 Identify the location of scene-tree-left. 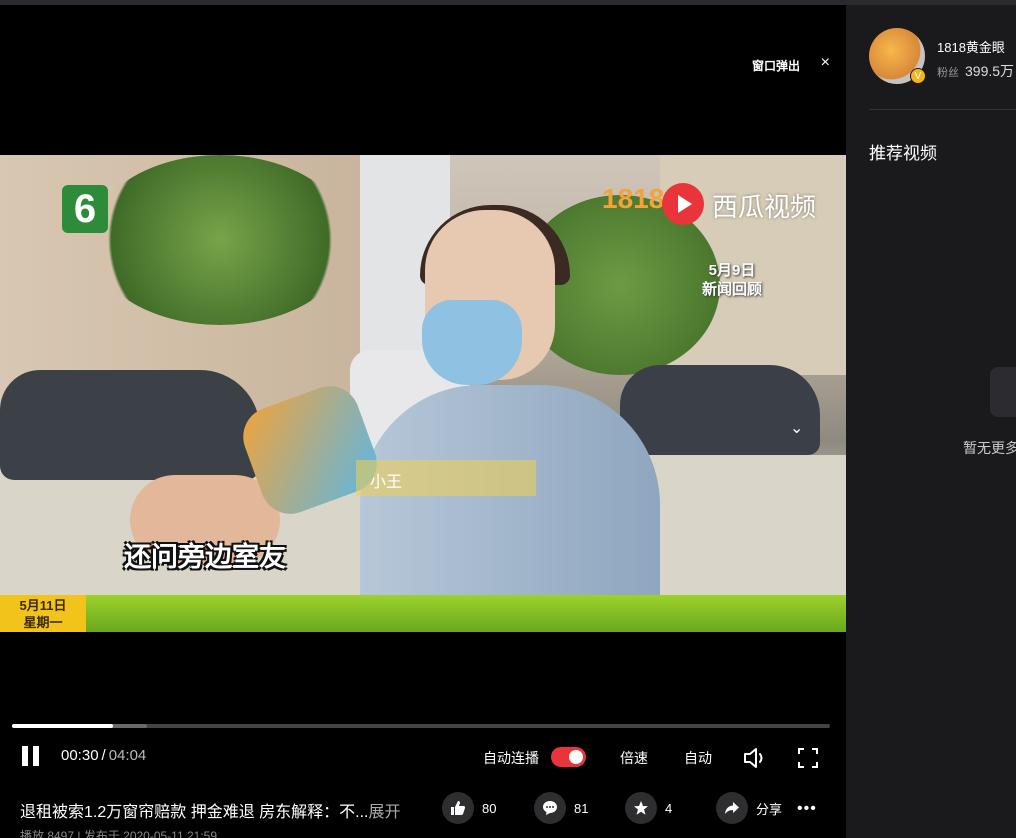
(220, 240).